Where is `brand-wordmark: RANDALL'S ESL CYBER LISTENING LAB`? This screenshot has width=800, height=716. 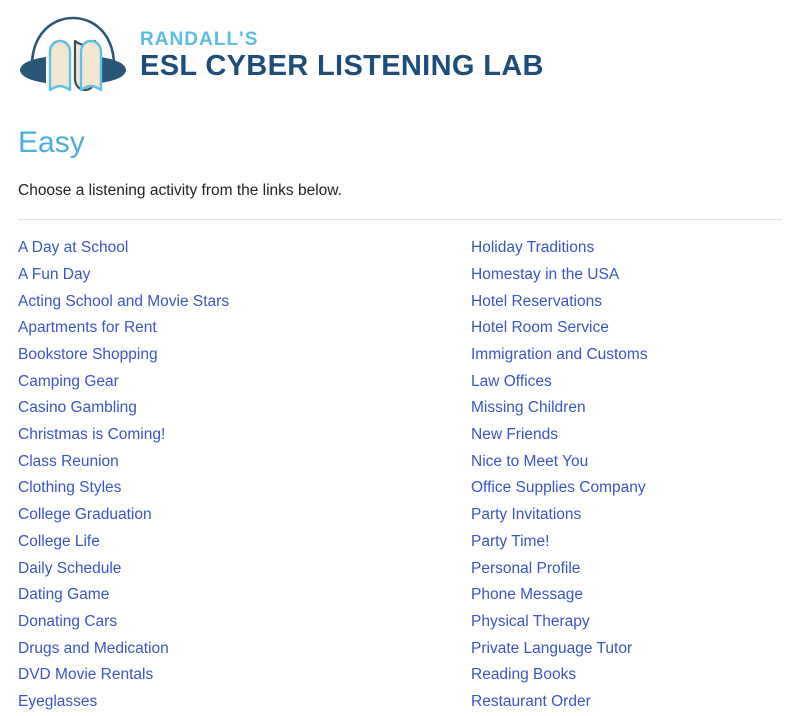 brand-wordmark: RANDALL'S ESL CYBER LISTENING LAB is located at coordinates (342, 53).